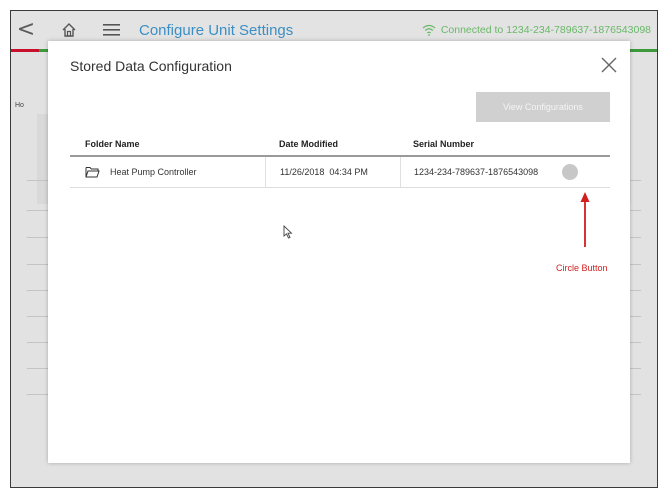  I want to click on serial-number: 1234-234-789637-1876543098, so click(476, 172).